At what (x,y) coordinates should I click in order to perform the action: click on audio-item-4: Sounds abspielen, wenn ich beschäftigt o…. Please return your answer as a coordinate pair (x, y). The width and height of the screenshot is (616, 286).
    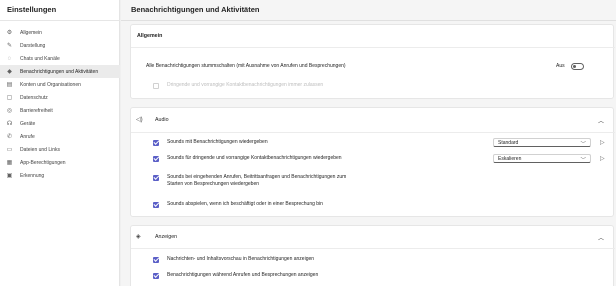
    Looking at the image, I should click on (238, 204).